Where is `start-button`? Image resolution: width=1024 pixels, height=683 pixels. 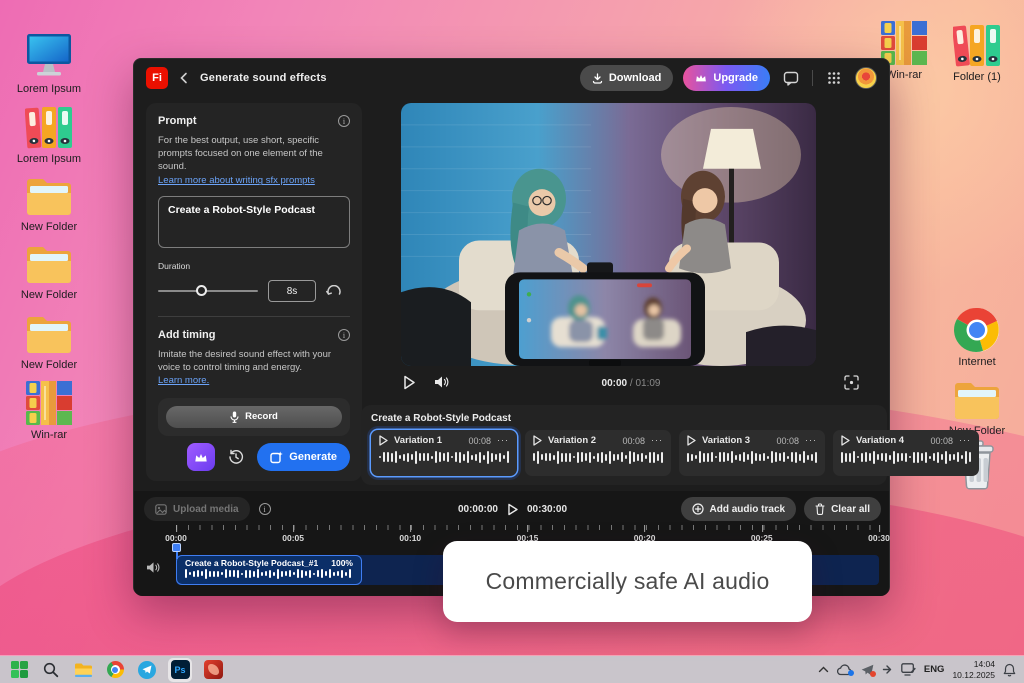
start-button is located at coordinates (19, 670).